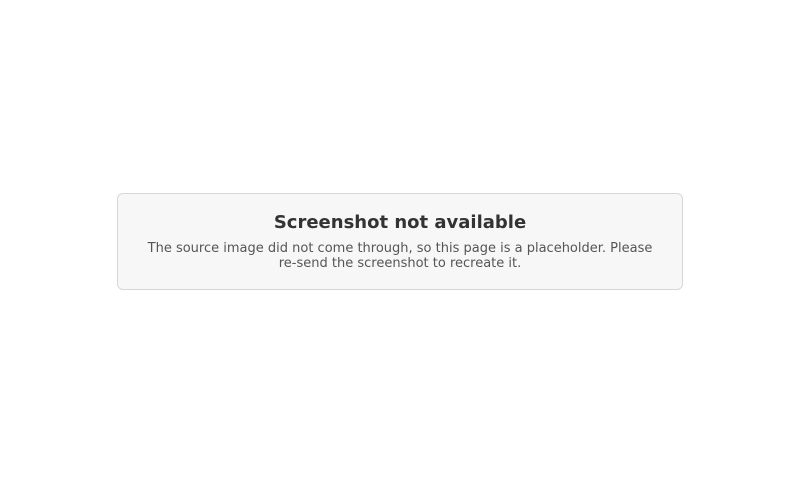 Image resolution: width=800 pixels, height=483 pixels. Describe the element at coordinates (400, 222) in the screenshot. I see `notice-title: Screenshot not available` at that location.